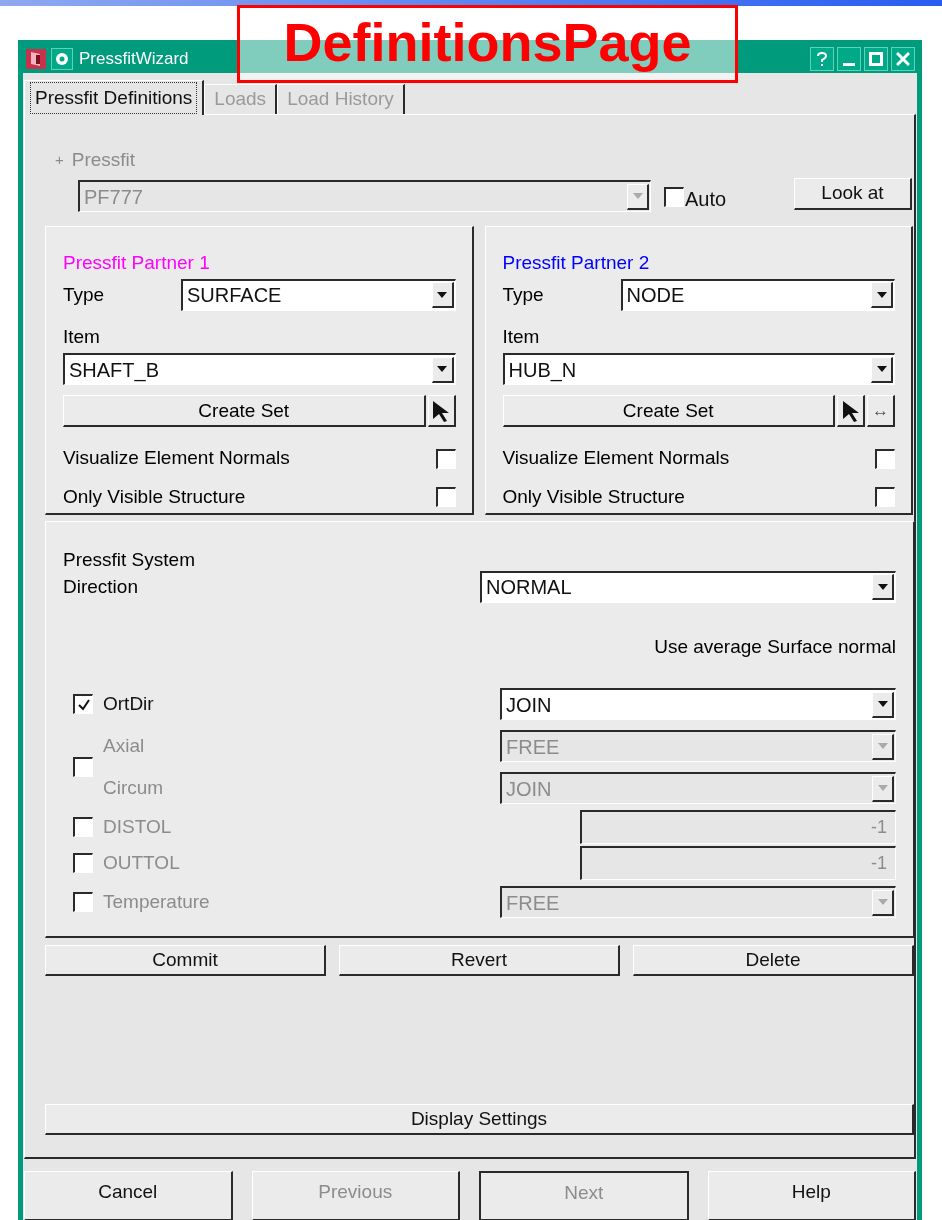 The width and height of the screenshot is (942, 1220). Describe the element at coordinates (259, 369) in the screenshot. I see `item-dropdown: SHAFT_B` at that location.